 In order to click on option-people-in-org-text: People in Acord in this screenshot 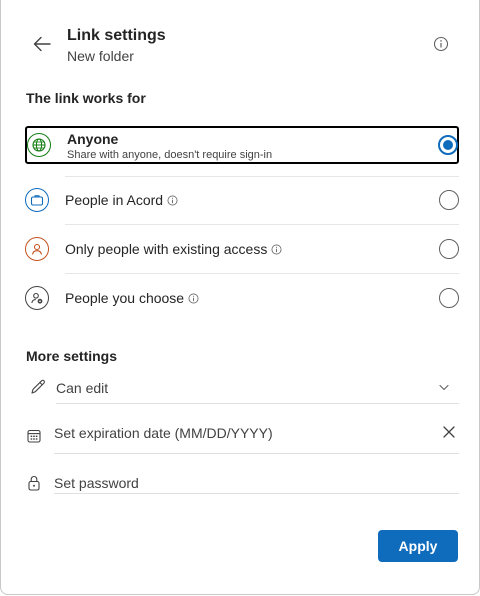, I will do `click(114, 200)`.